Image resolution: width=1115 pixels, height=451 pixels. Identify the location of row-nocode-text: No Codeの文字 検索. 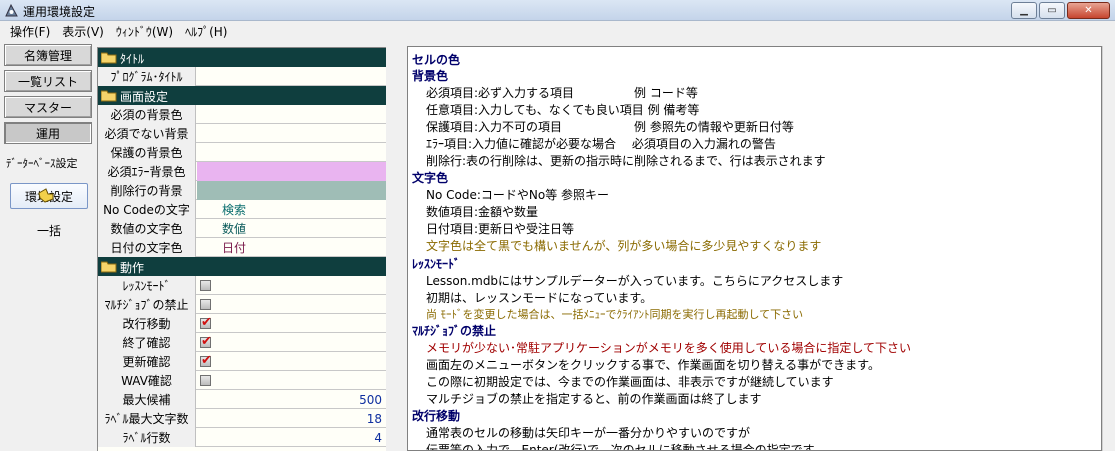
(242, 209).